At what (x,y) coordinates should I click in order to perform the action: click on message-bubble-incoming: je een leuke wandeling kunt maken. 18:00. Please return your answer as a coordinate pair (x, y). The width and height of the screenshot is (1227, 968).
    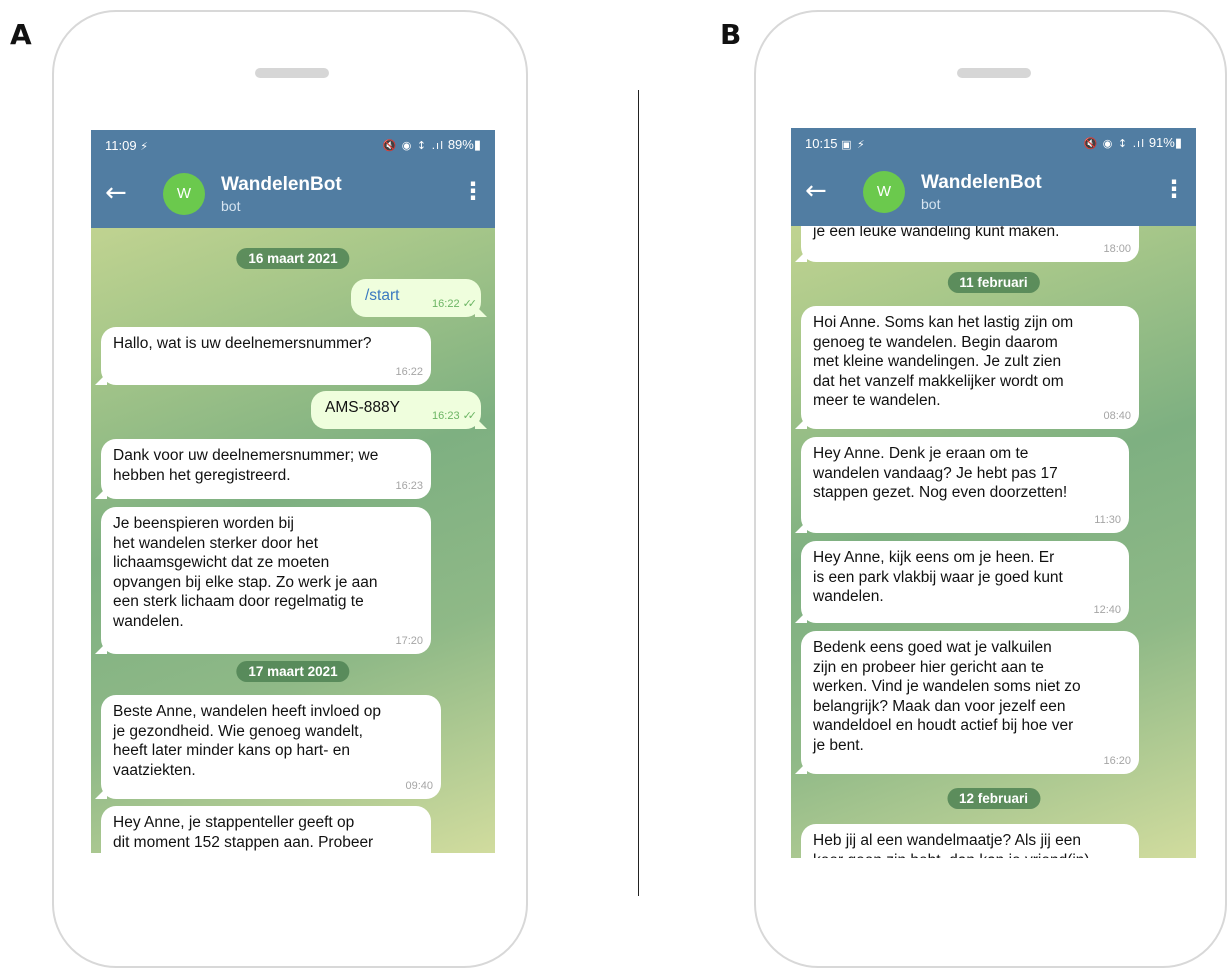
    Looking at the image, I should click on (970, 244).